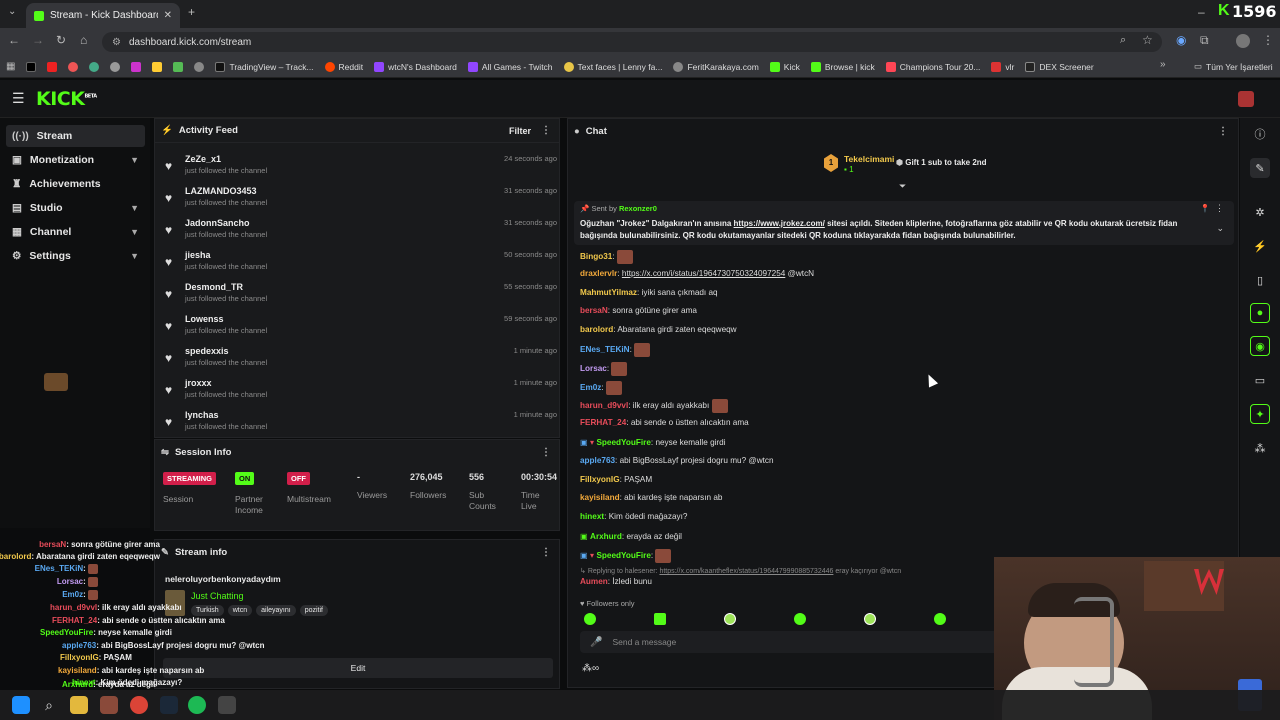 The width and height of the screenshot is (1280, 720). I want to click on bookmark-vlr: vlr, so click(1002, 66).